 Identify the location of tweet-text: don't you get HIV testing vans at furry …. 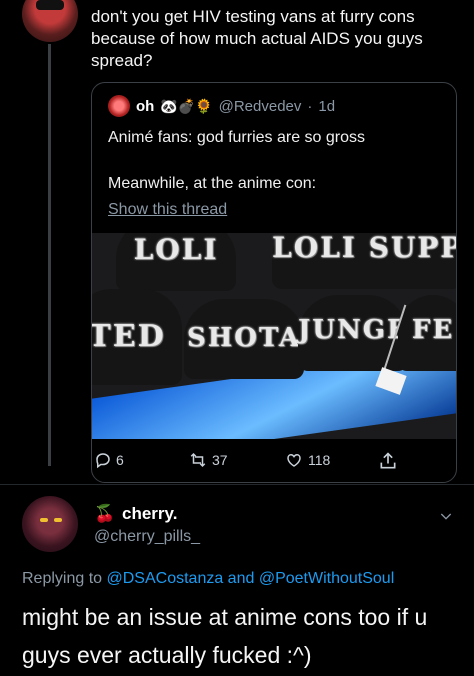
(257, 38).